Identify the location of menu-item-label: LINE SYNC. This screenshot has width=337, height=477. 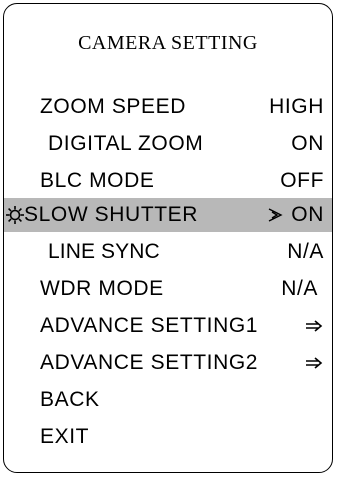
(104, 251).